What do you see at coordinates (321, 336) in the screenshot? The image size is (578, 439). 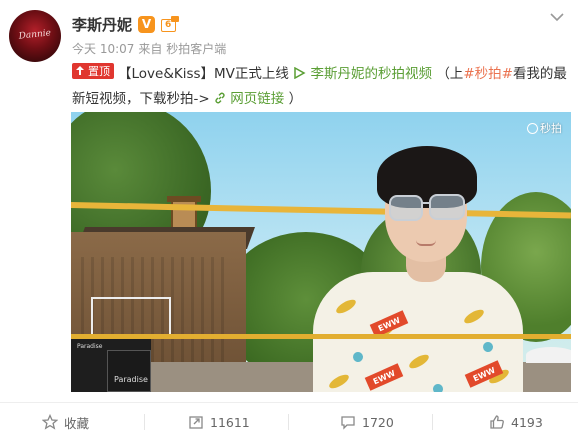 I see `video-net-bottom` at bounding box center [321, 336].